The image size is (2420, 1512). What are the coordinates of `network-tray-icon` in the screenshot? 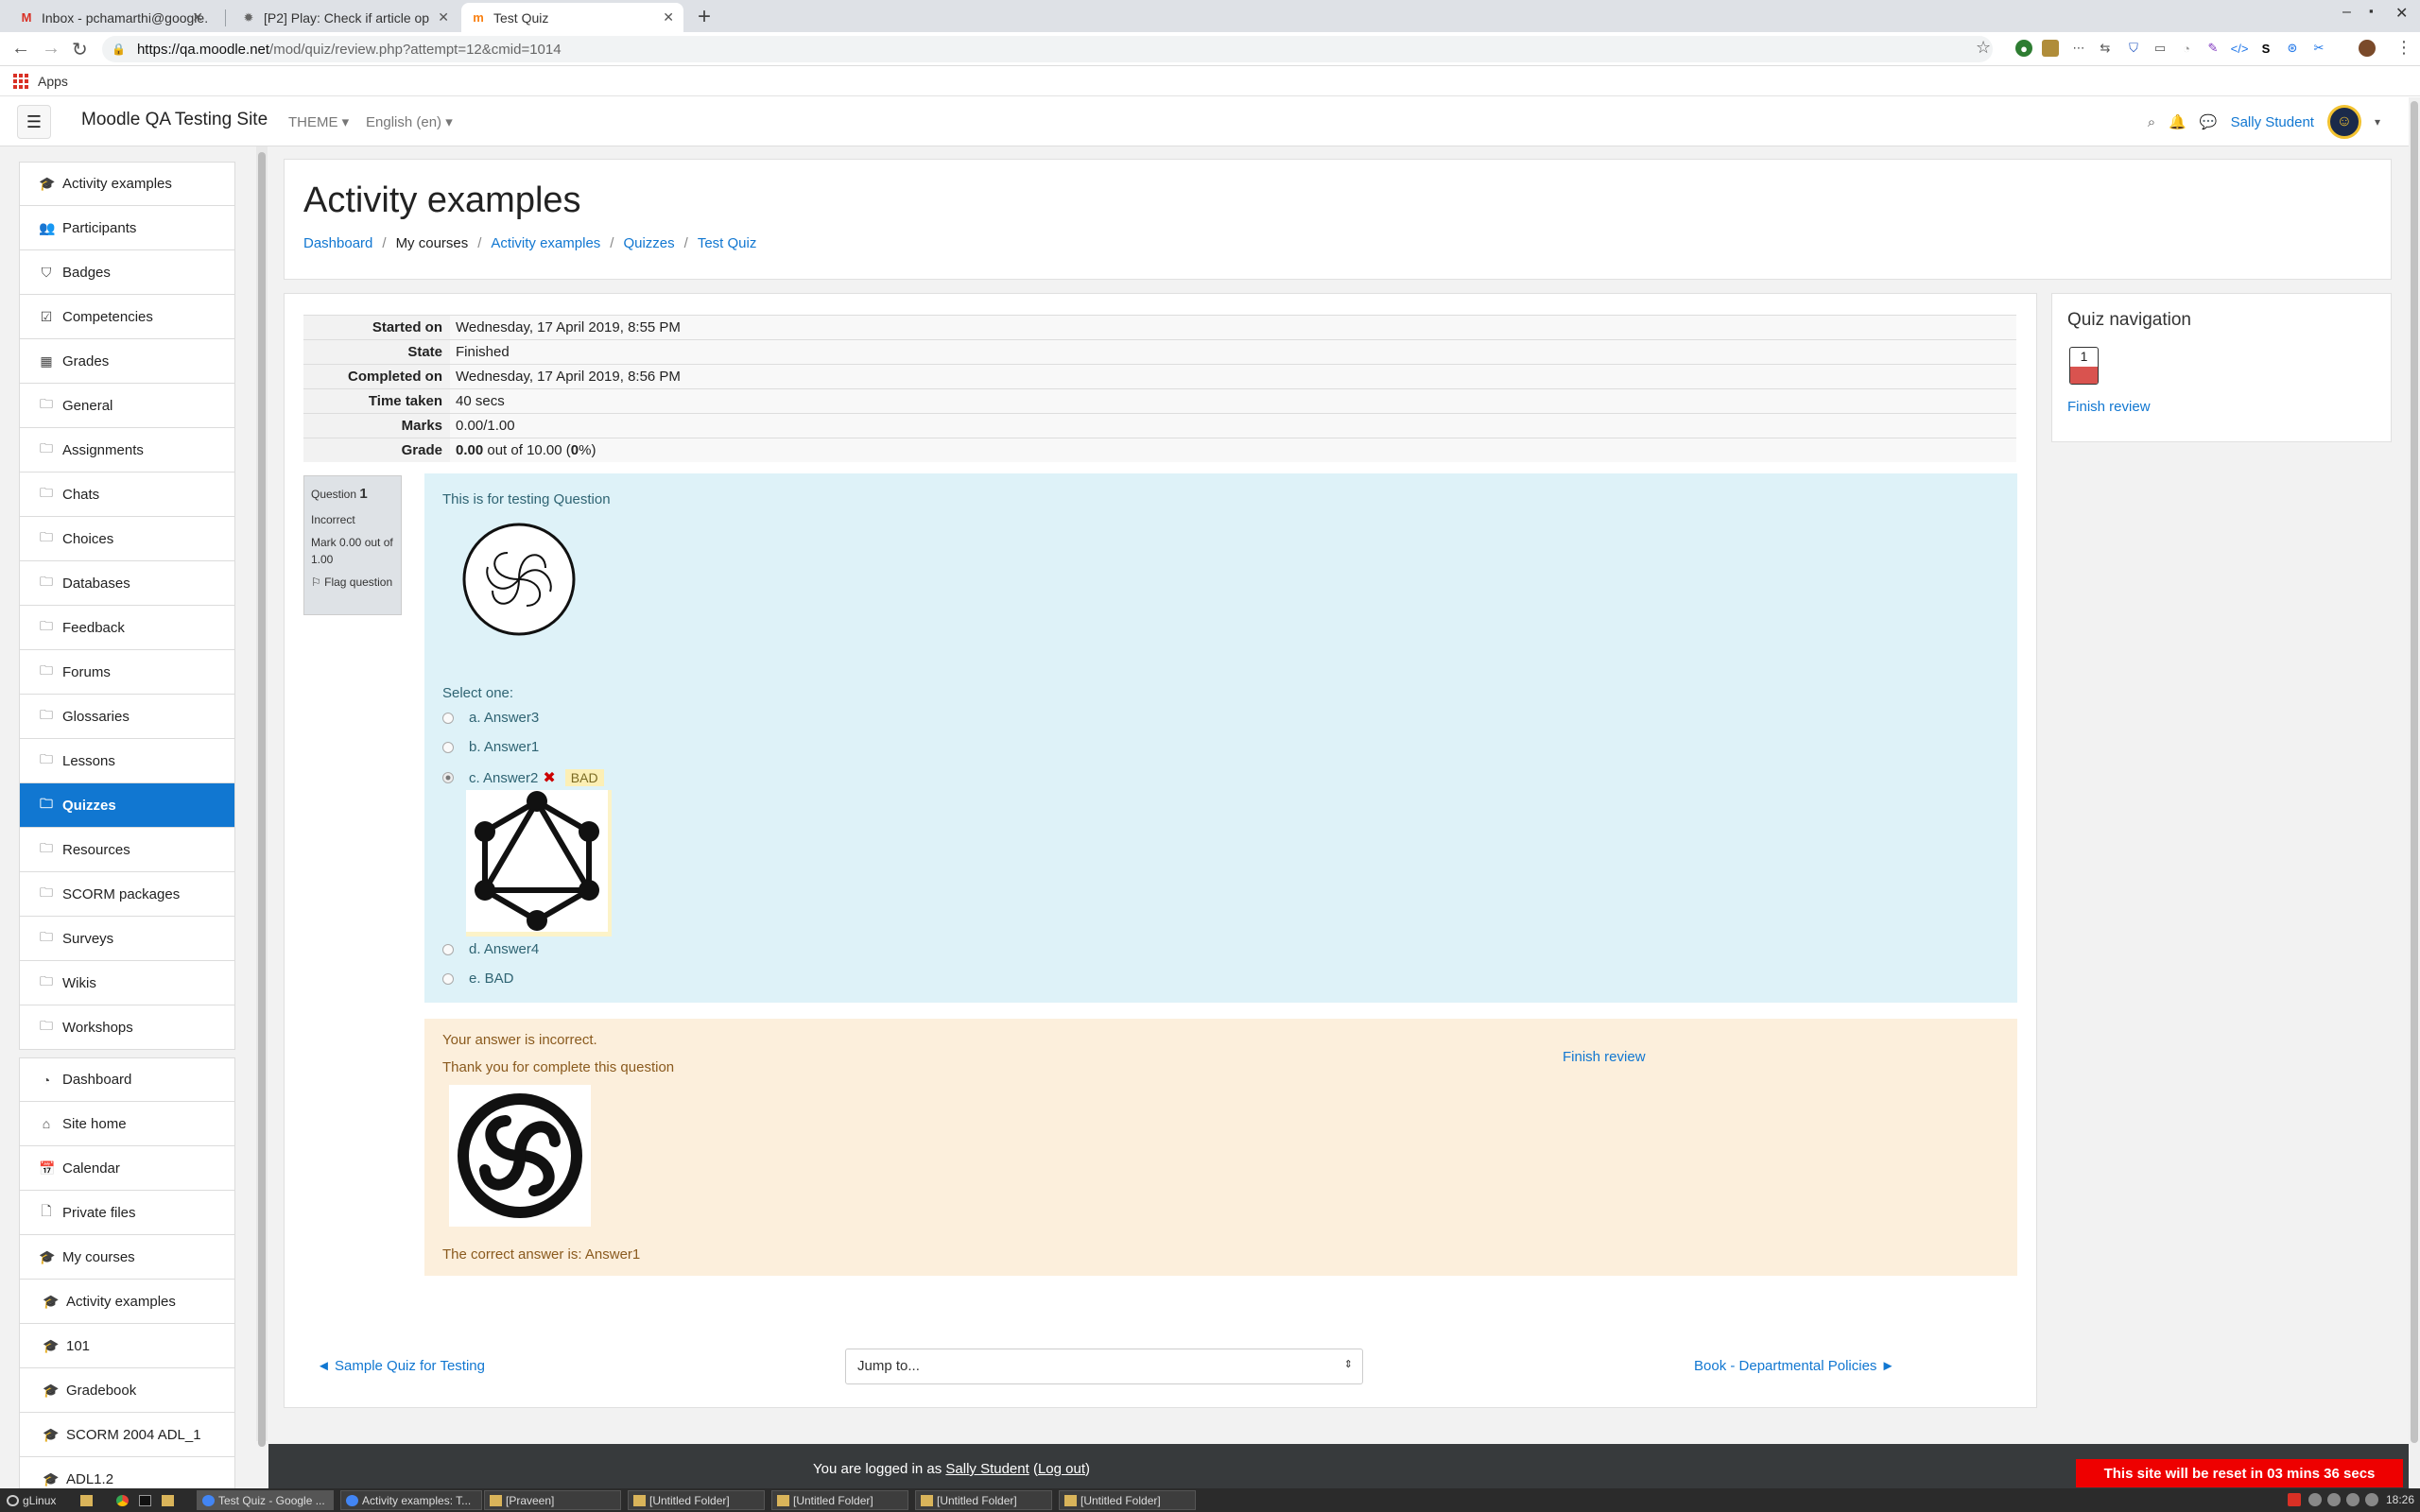 It's located at (2334, 1499).